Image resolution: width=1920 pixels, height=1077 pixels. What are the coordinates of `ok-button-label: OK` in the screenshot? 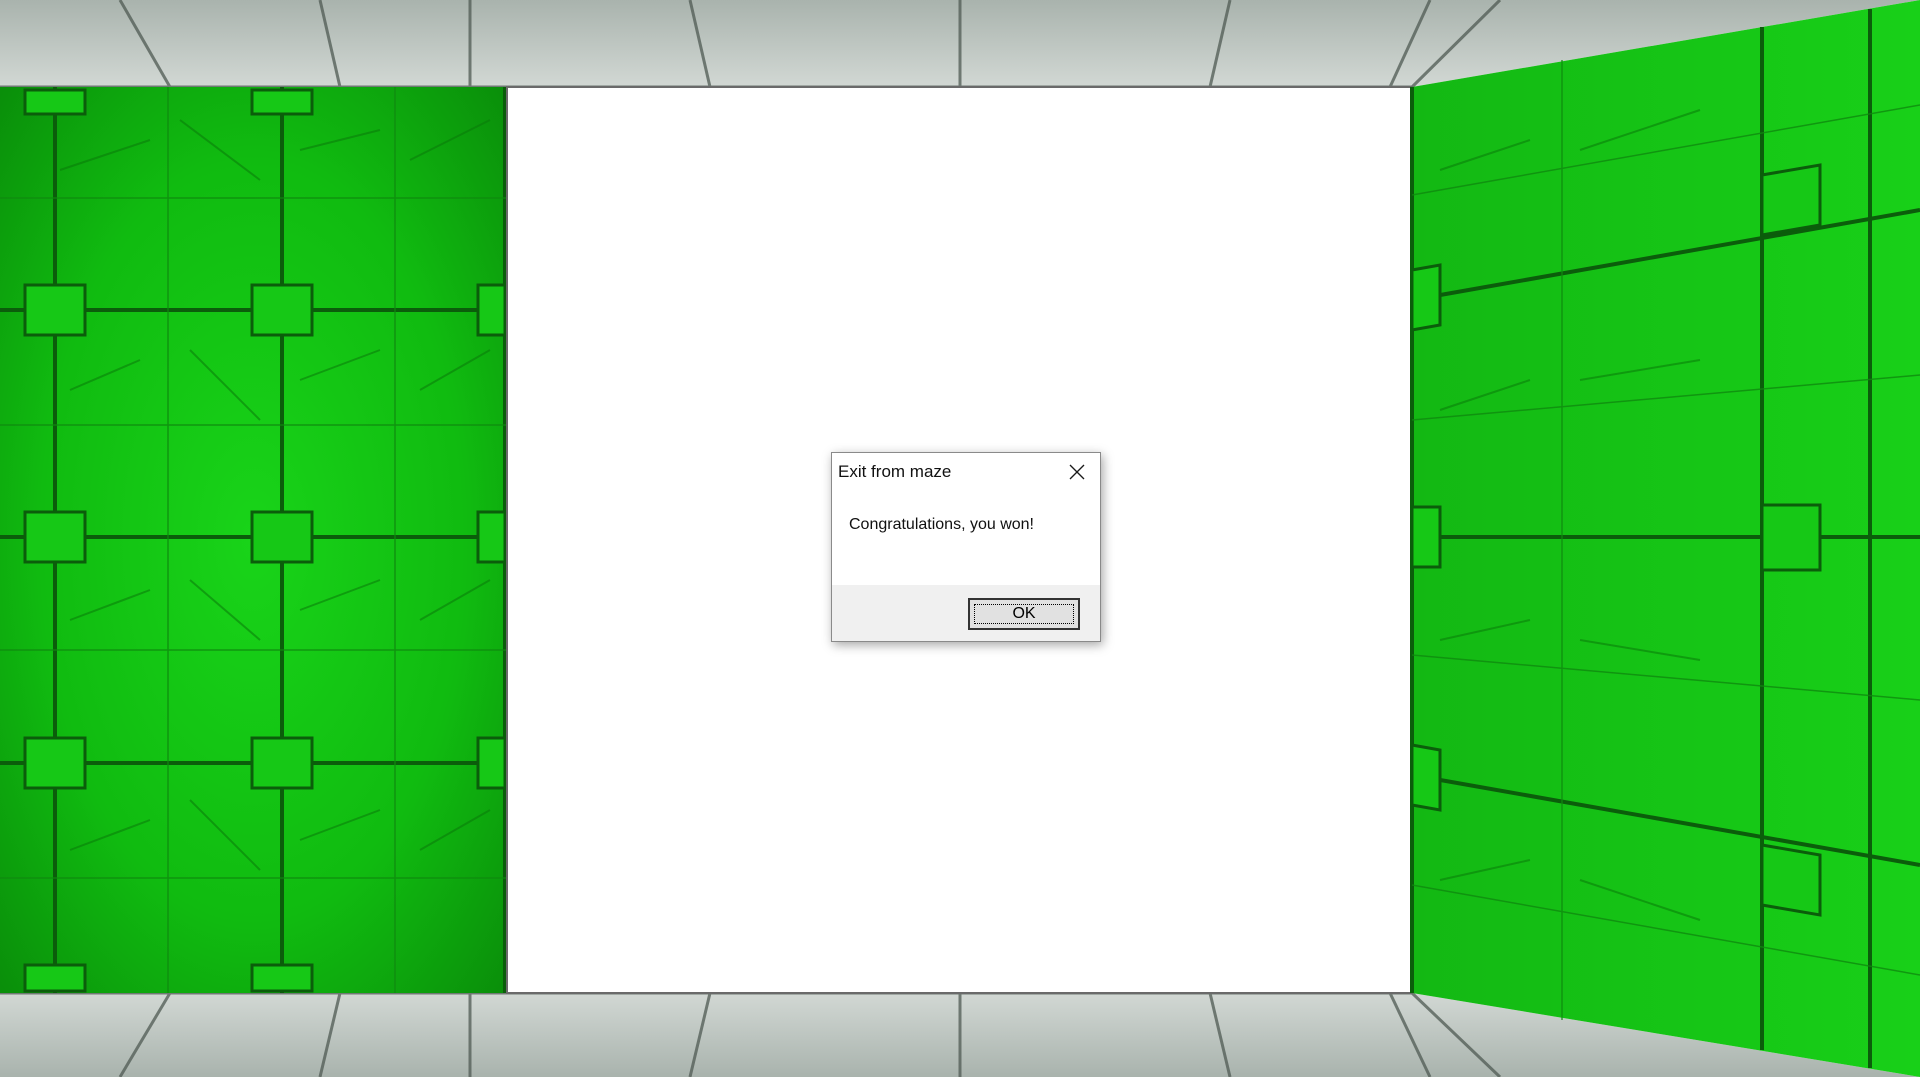 It's located at (1024, 614).